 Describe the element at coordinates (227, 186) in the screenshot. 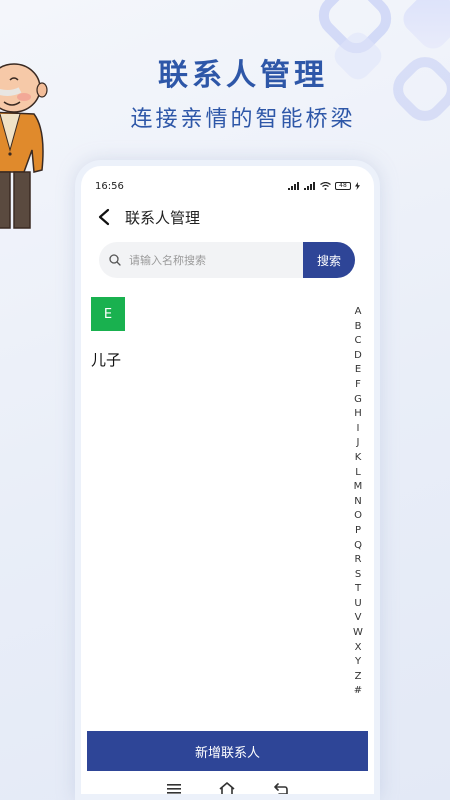

I see `status-bar: 16:56 48` at that location.